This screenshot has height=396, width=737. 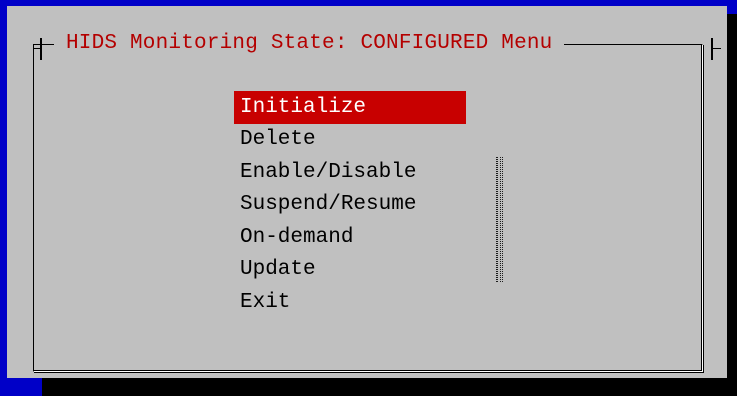 What do you see at coordinates (389, 387) in the screenshot?
I see `dialog-shadow-bottom` at bounding box center [389, 387].